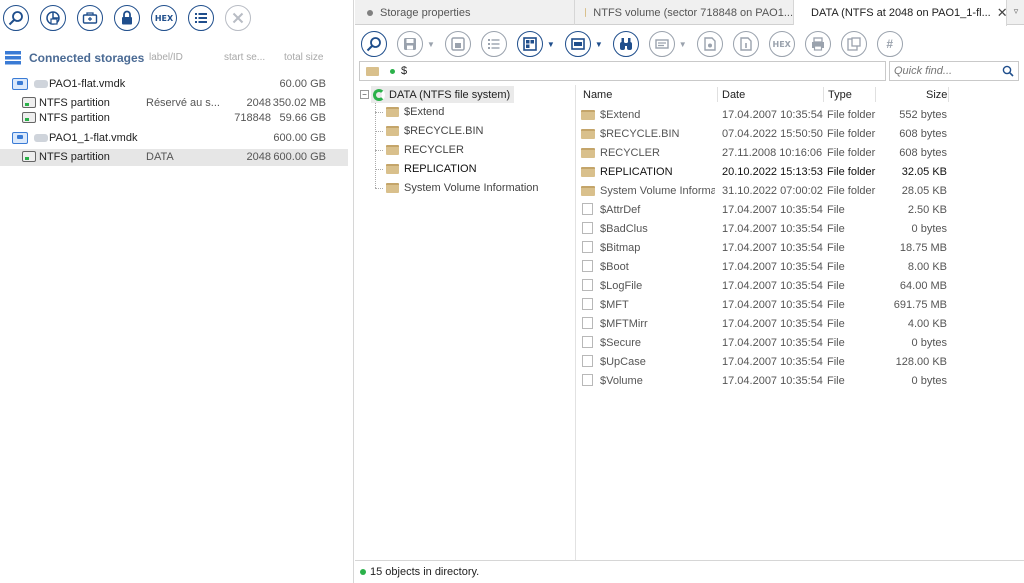 The height and width of the screenshot is (583, 1024). What do you see at coordinates (425, 150) in the screenshot?
I see `tree-item: RECYCLER` at bounding box center [425, 150].